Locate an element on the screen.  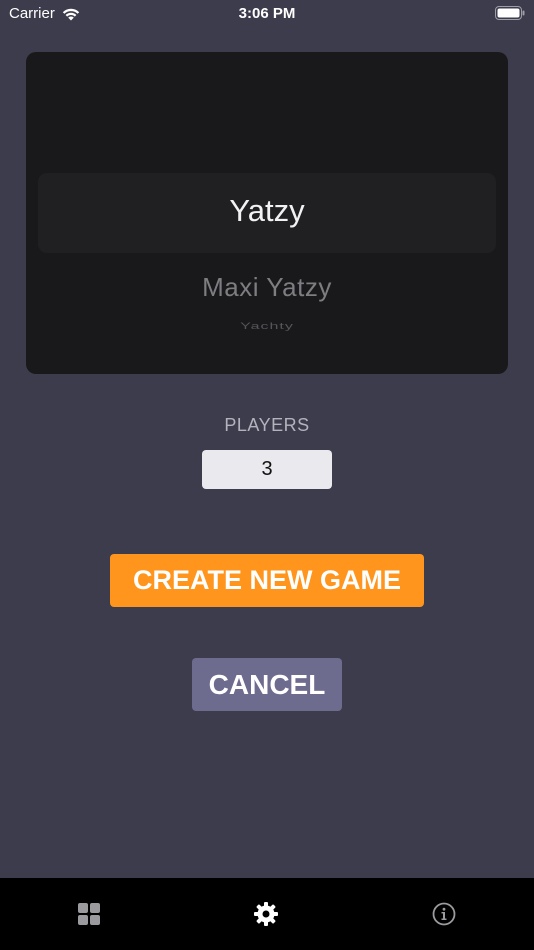
tab-bar is located at coordinates (267, 914).